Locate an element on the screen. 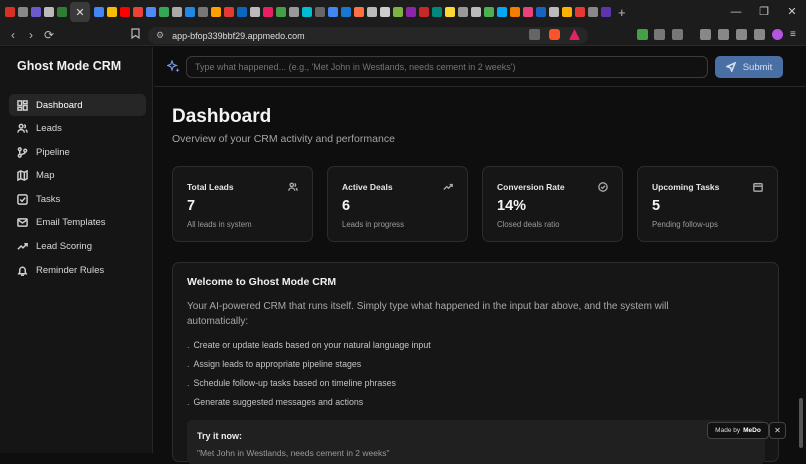 The width and height of the screenshot is (806, 464). stat-card-title: Total Leads is located at coordinates (210, 187).